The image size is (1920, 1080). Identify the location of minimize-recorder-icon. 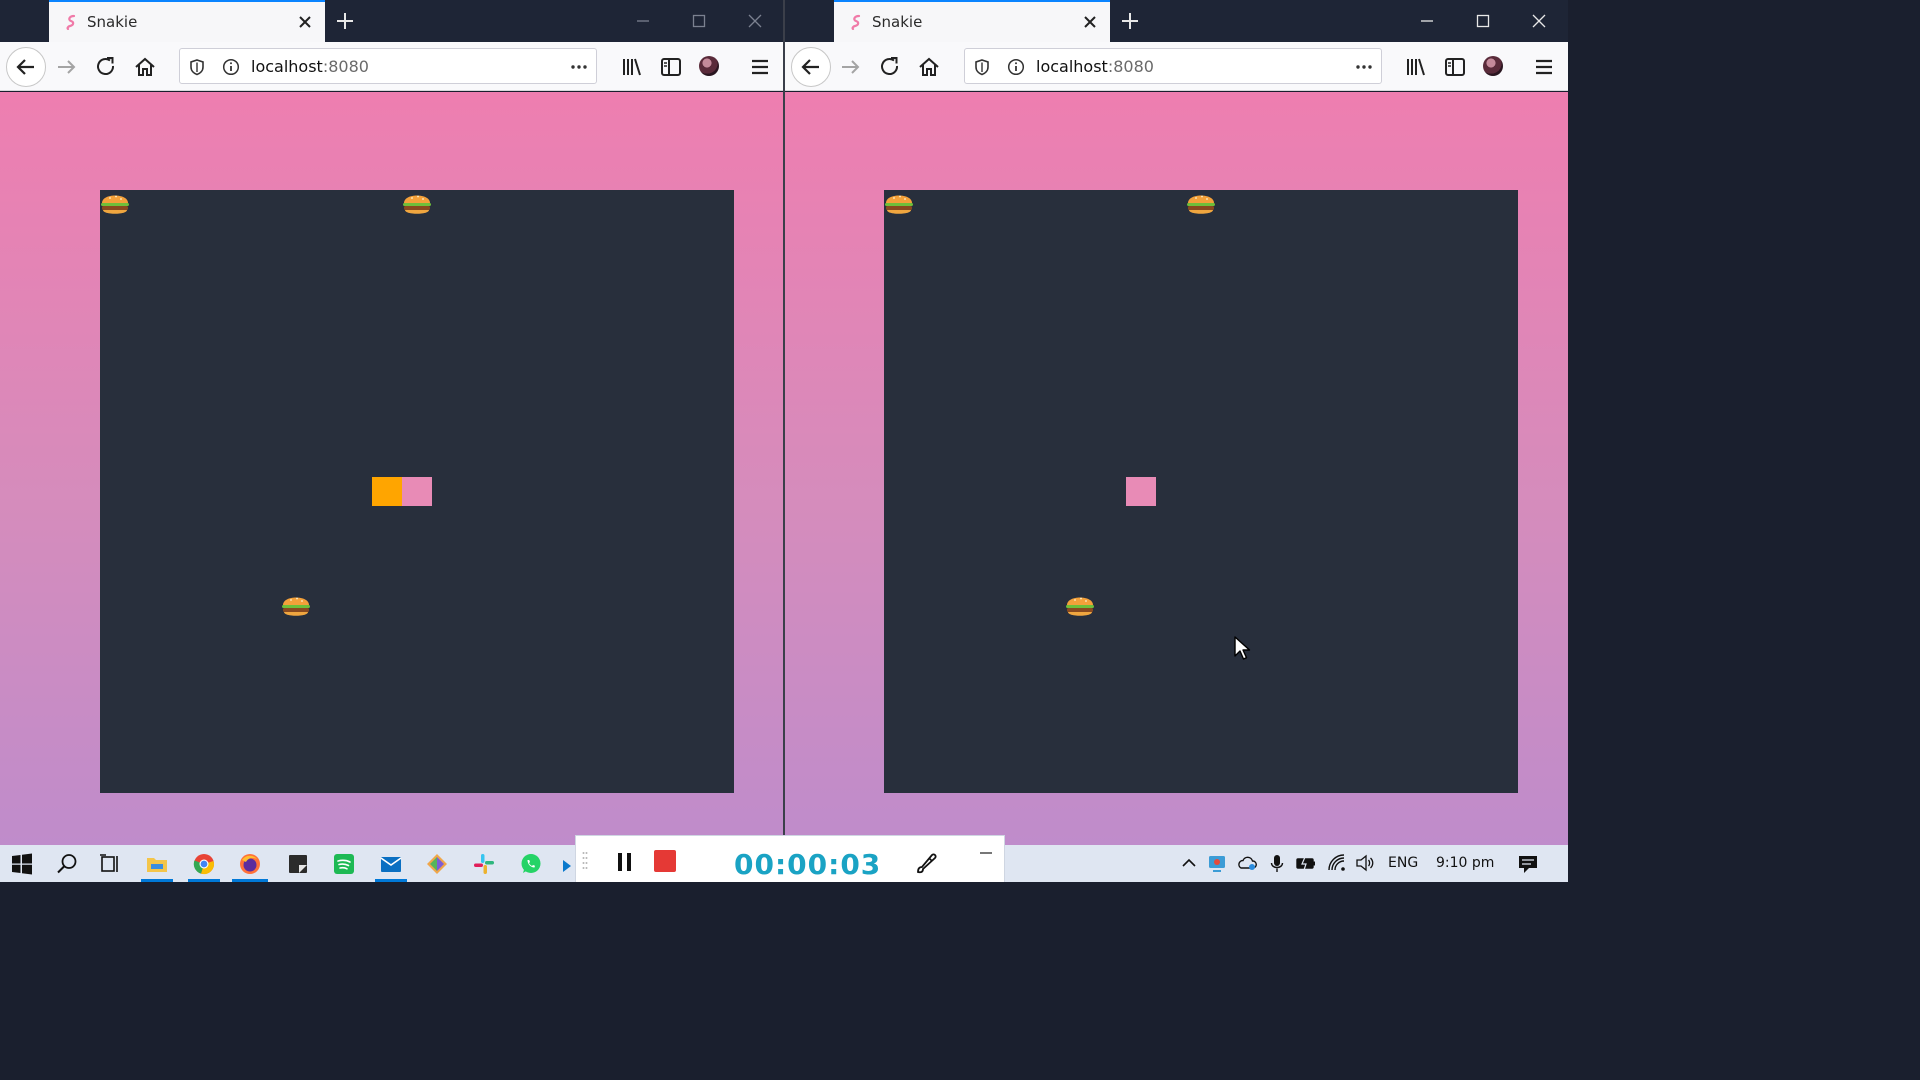
(986, 853).